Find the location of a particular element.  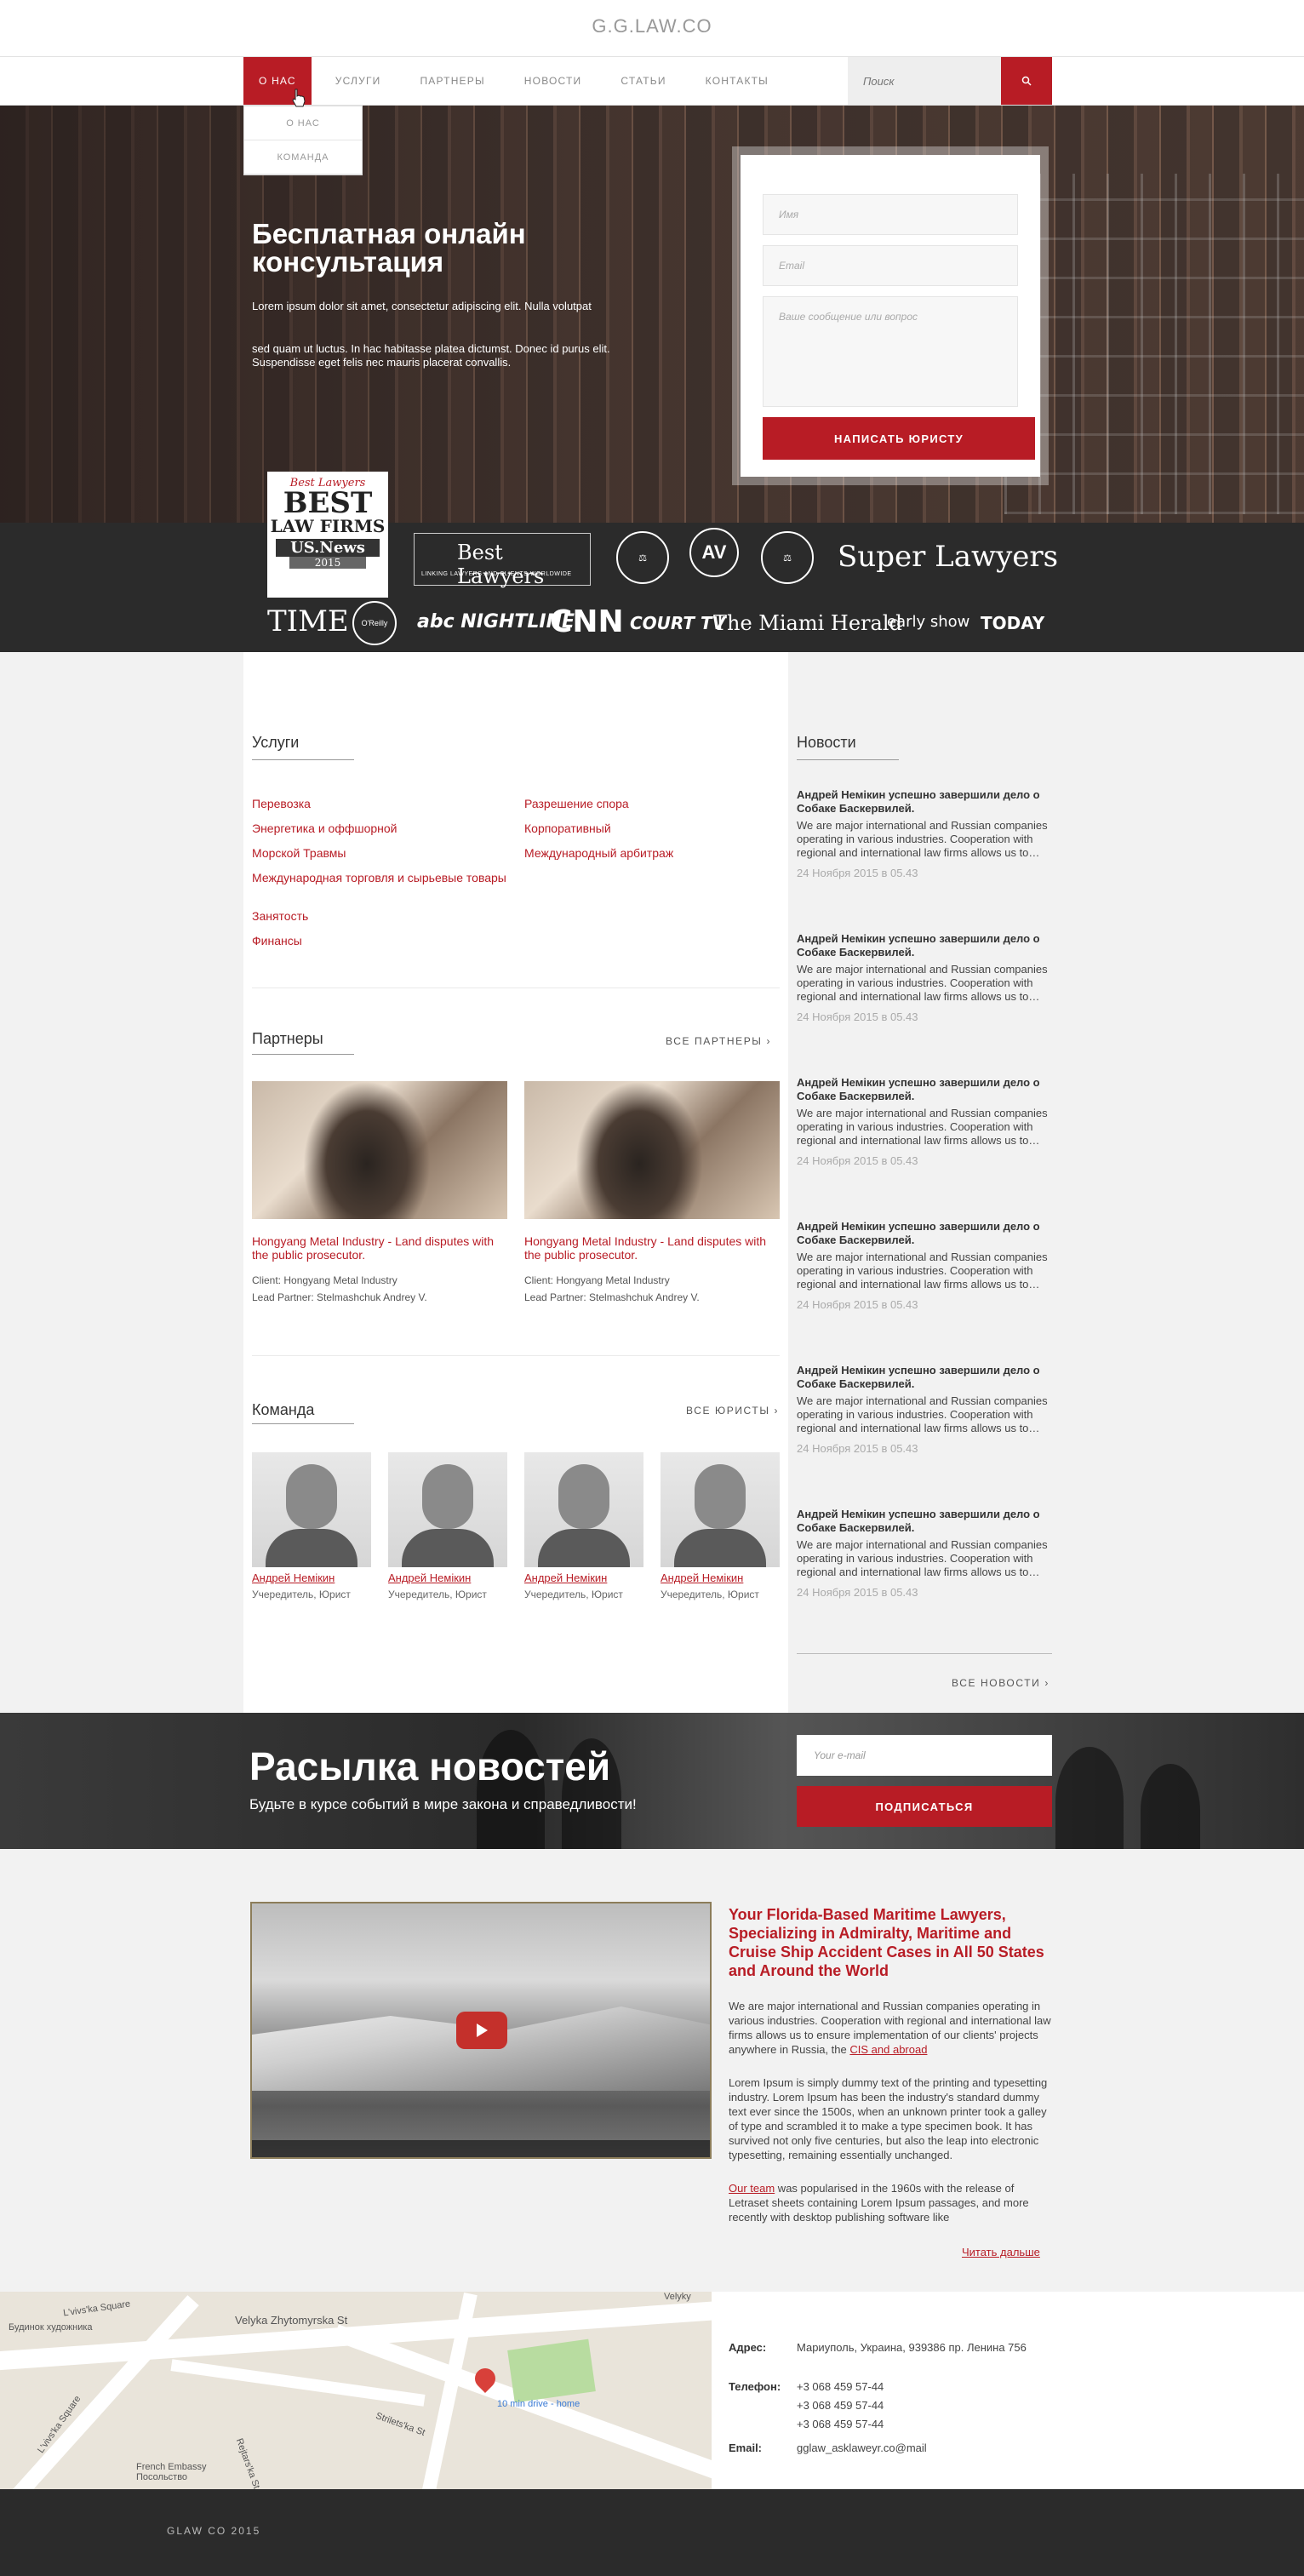

map-label: Будинок художника is located at coordinates (51, 2327).